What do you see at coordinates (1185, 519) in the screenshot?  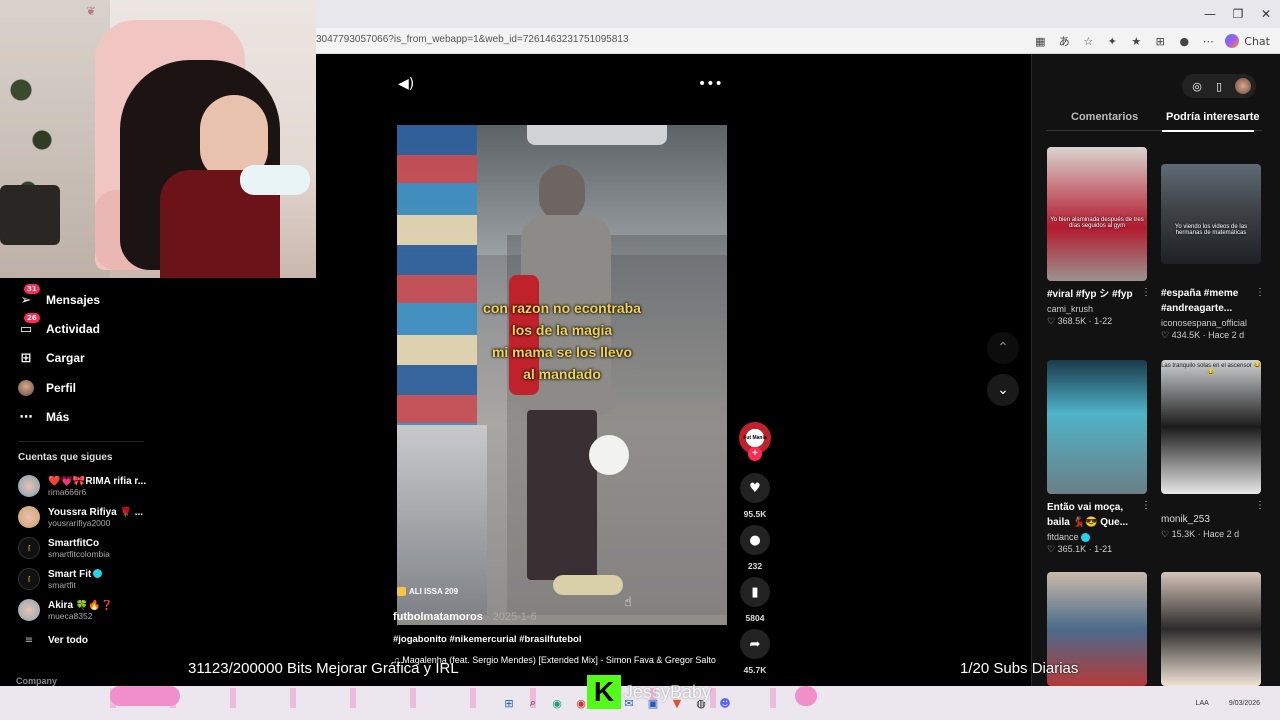 I see `card-user: monik_253` at bounding box center [1185, 519].